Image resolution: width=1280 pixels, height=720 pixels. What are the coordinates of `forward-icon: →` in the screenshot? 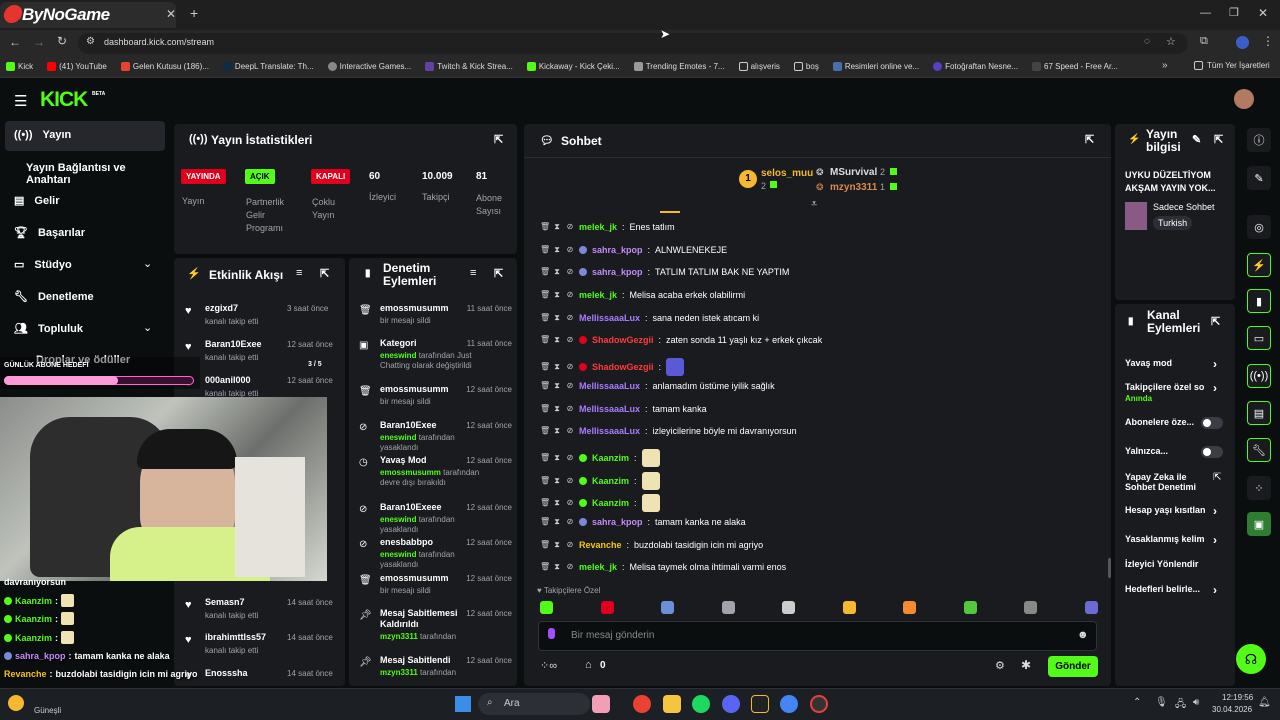 It's located at (39, 42).